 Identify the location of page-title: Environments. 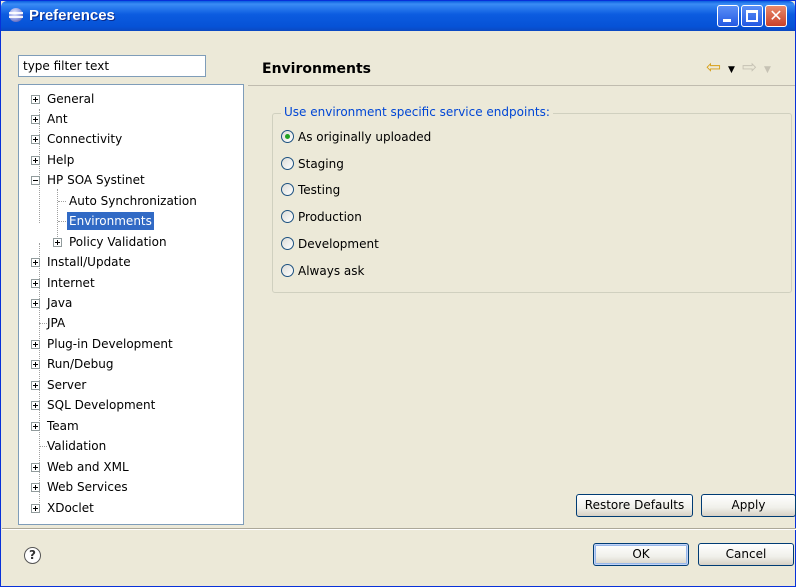
(317, 69).